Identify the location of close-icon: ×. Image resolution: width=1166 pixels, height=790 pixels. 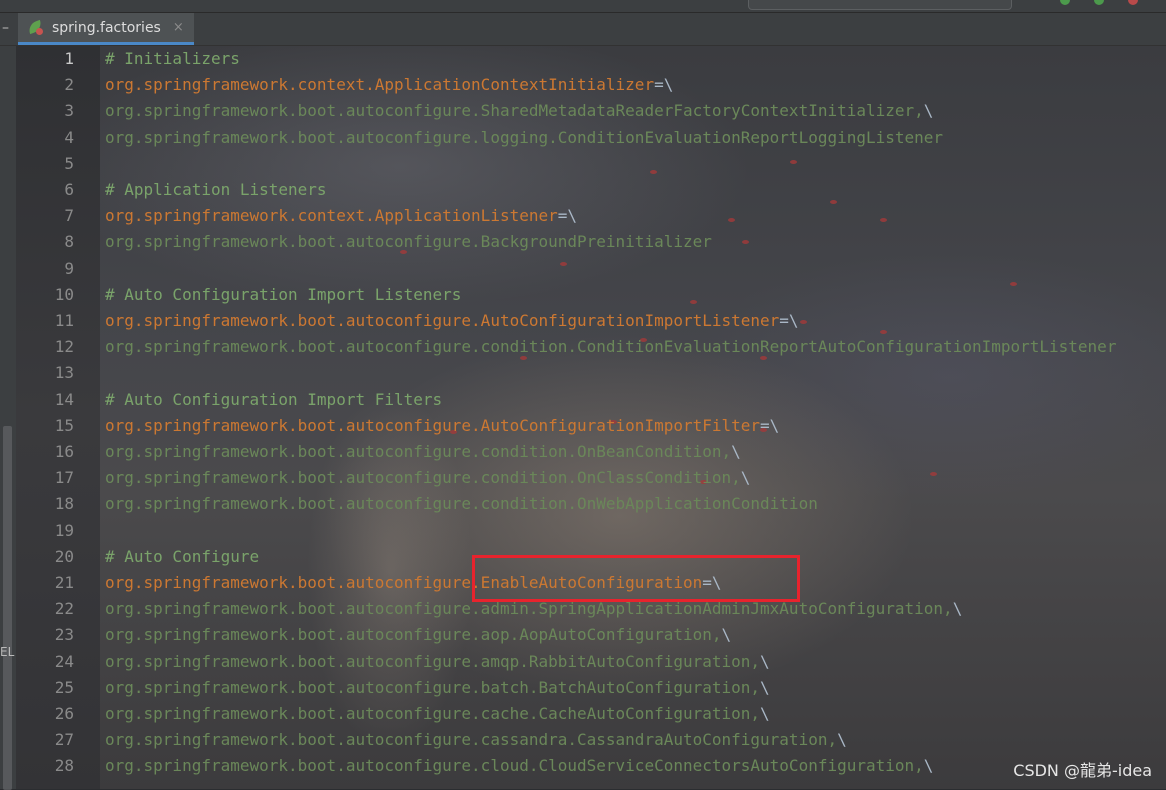
(178, 27).